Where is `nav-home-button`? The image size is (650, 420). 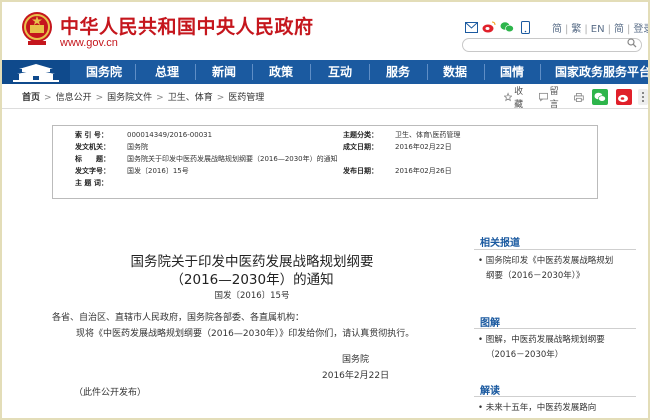
nav-home-button is located at coordinates (36, 72).